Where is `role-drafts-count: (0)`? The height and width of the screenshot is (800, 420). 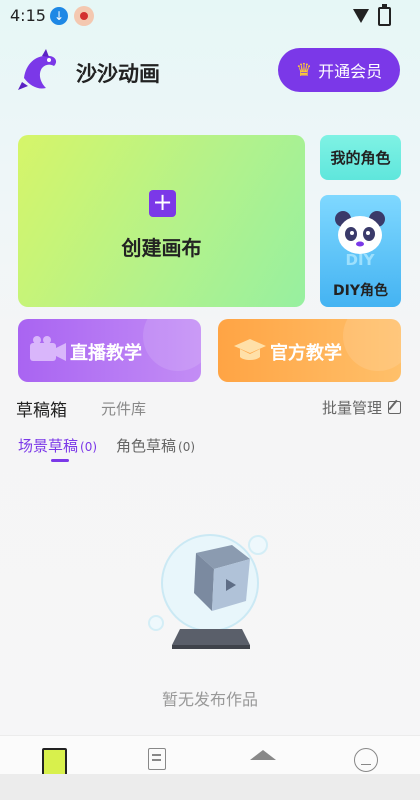 role-drafts-count: (0) is located at coordinates (187, 447).